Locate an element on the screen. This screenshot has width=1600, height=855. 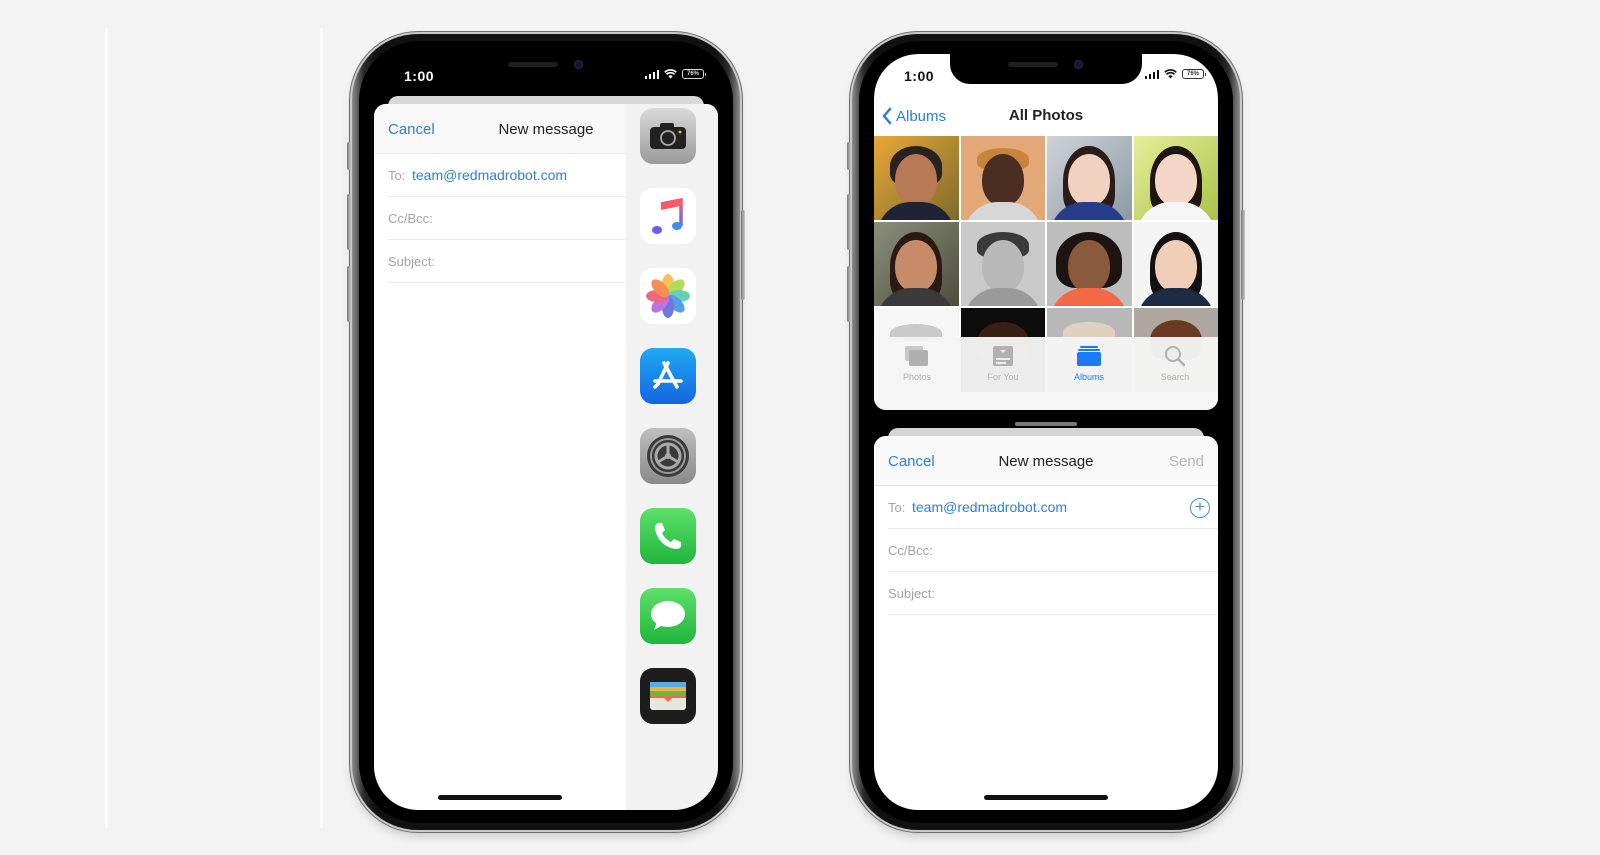
notch is located at coordinates (1046, 69).